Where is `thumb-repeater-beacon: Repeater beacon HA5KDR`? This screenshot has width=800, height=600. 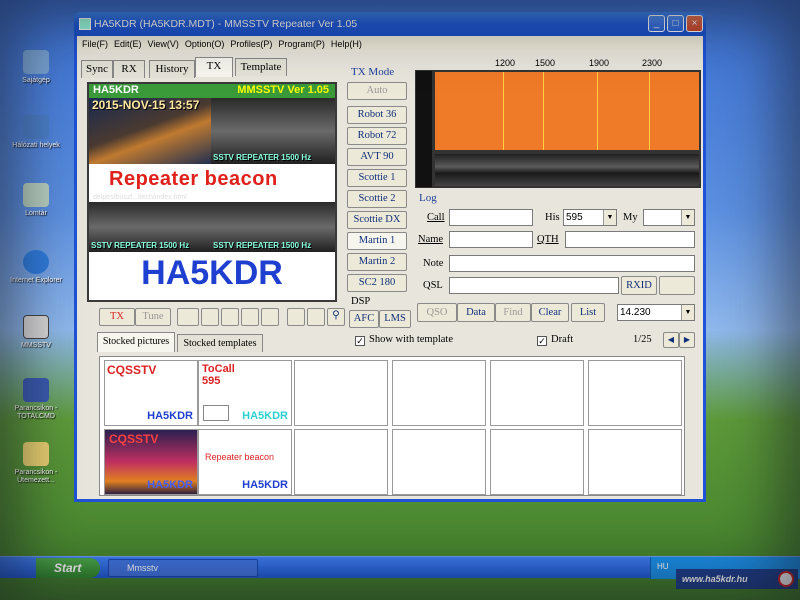
thumb-repeater-beacon: Repeater beacon HA5KDR is located at coordinates (245, 462).